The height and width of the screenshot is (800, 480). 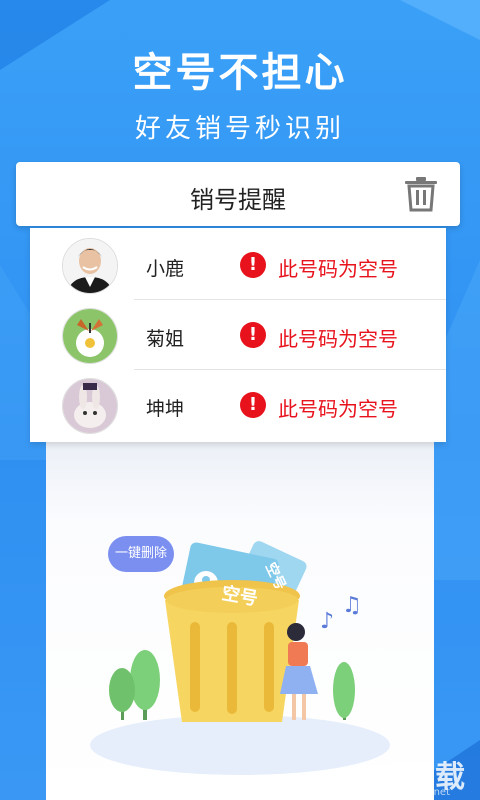 What do you see at coordinates (440, 20) in the screenshot?
I see `background-facet` at bounding box center [440, 20].